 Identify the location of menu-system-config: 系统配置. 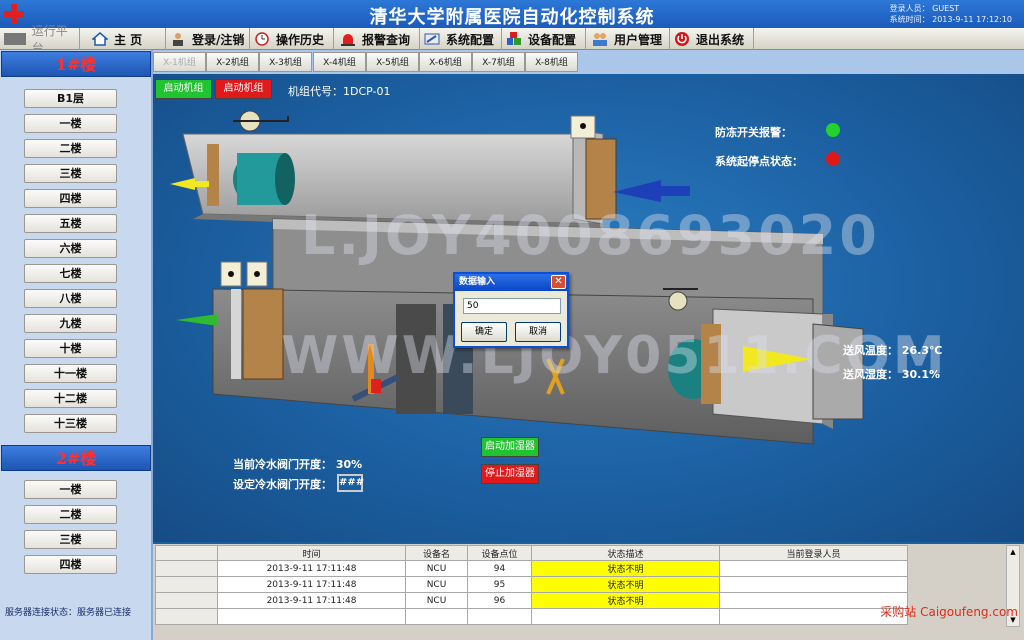
(461, 39).